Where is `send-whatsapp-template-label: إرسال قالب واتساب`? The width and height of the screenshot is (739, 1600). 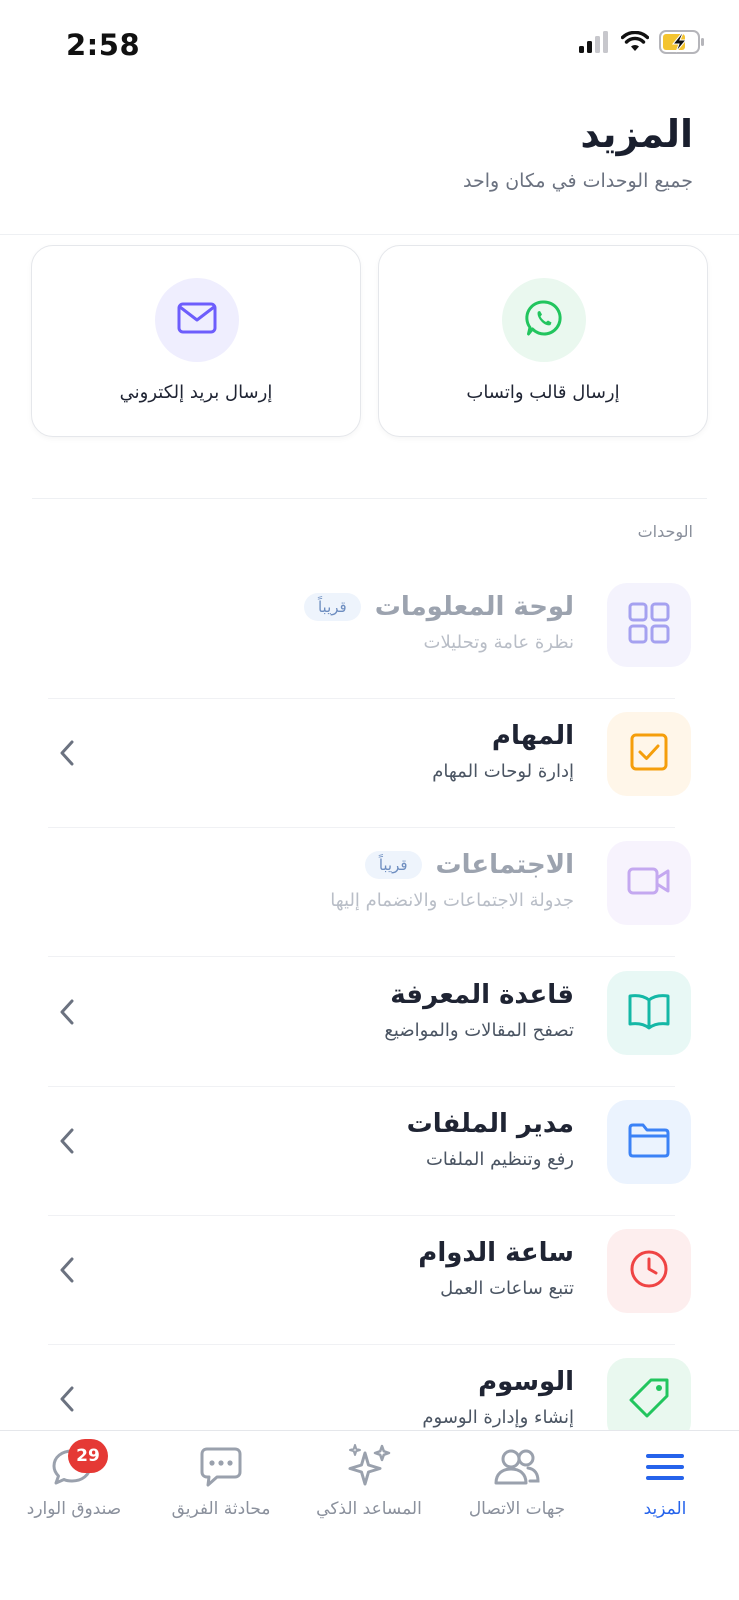
send-whatsapp-template-label: إرسال قالب واتساب is located at coordinates (543, 392).